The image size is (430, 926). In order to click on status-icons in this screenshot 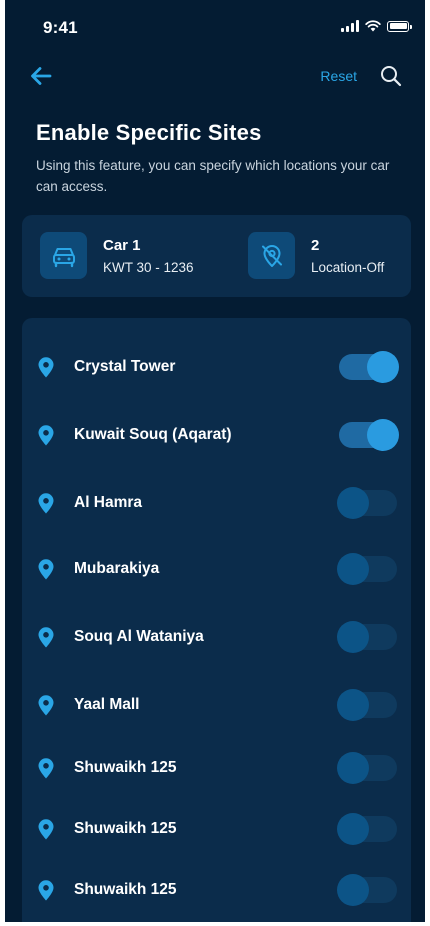, I will do `click(376, 26)`.